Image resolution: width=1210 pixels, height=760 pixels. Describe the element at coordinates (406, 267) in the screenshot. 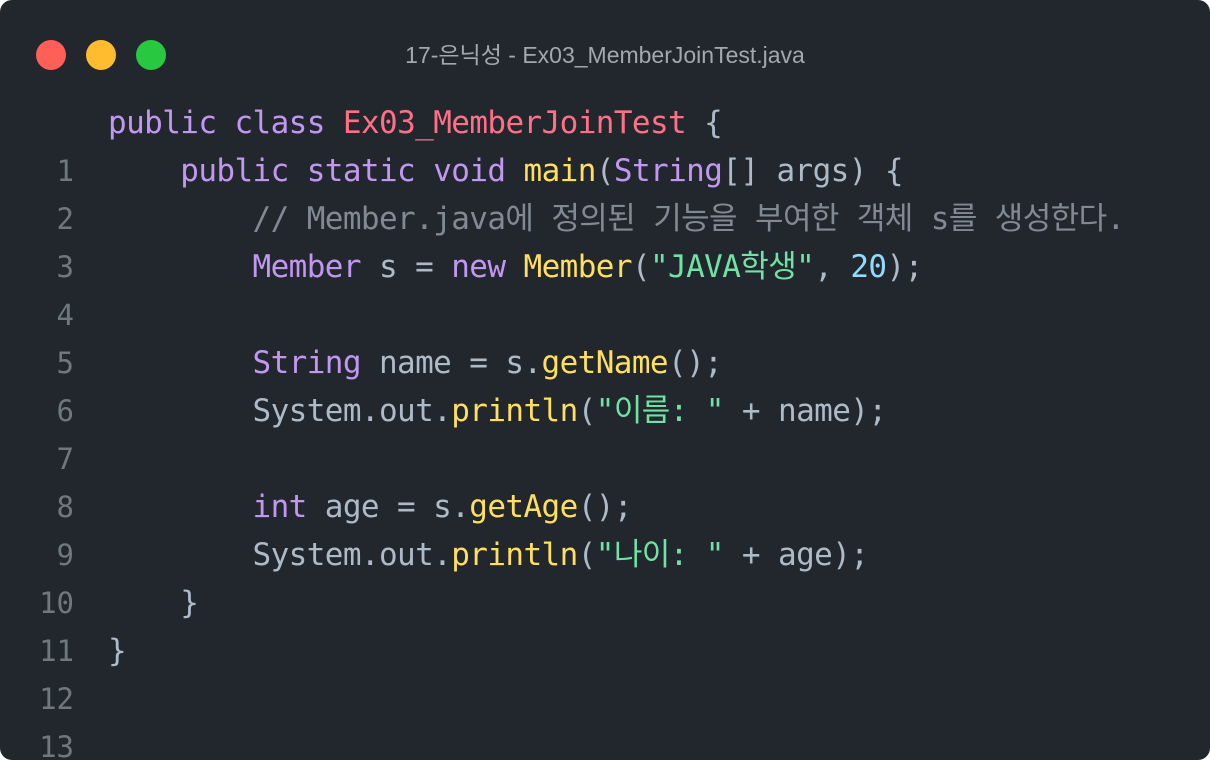

I see `code-text: s =` at that location.